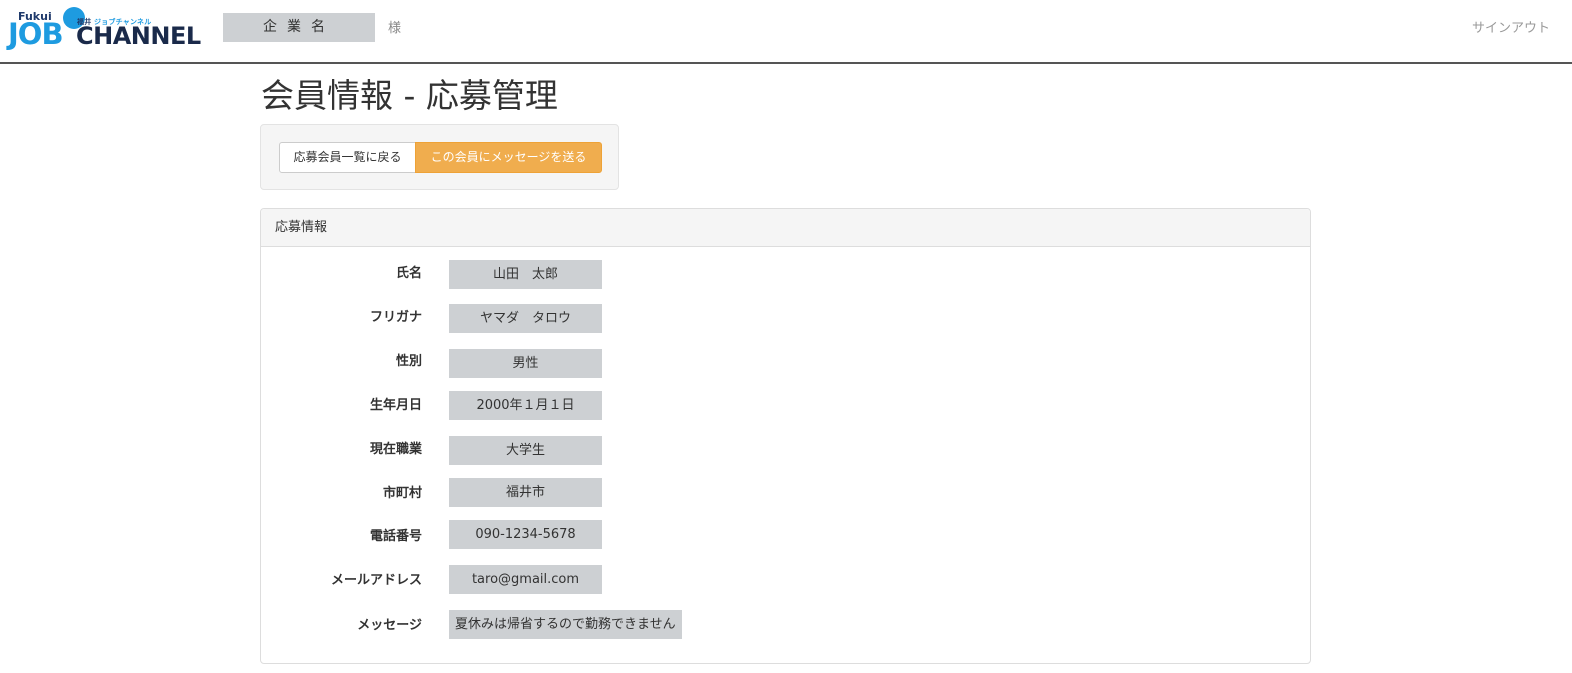  Describe the element at coordinates (347, 157) in the screenshot. I see `back-to-applicants-button: 応募会員一覧に戻る` at that location.